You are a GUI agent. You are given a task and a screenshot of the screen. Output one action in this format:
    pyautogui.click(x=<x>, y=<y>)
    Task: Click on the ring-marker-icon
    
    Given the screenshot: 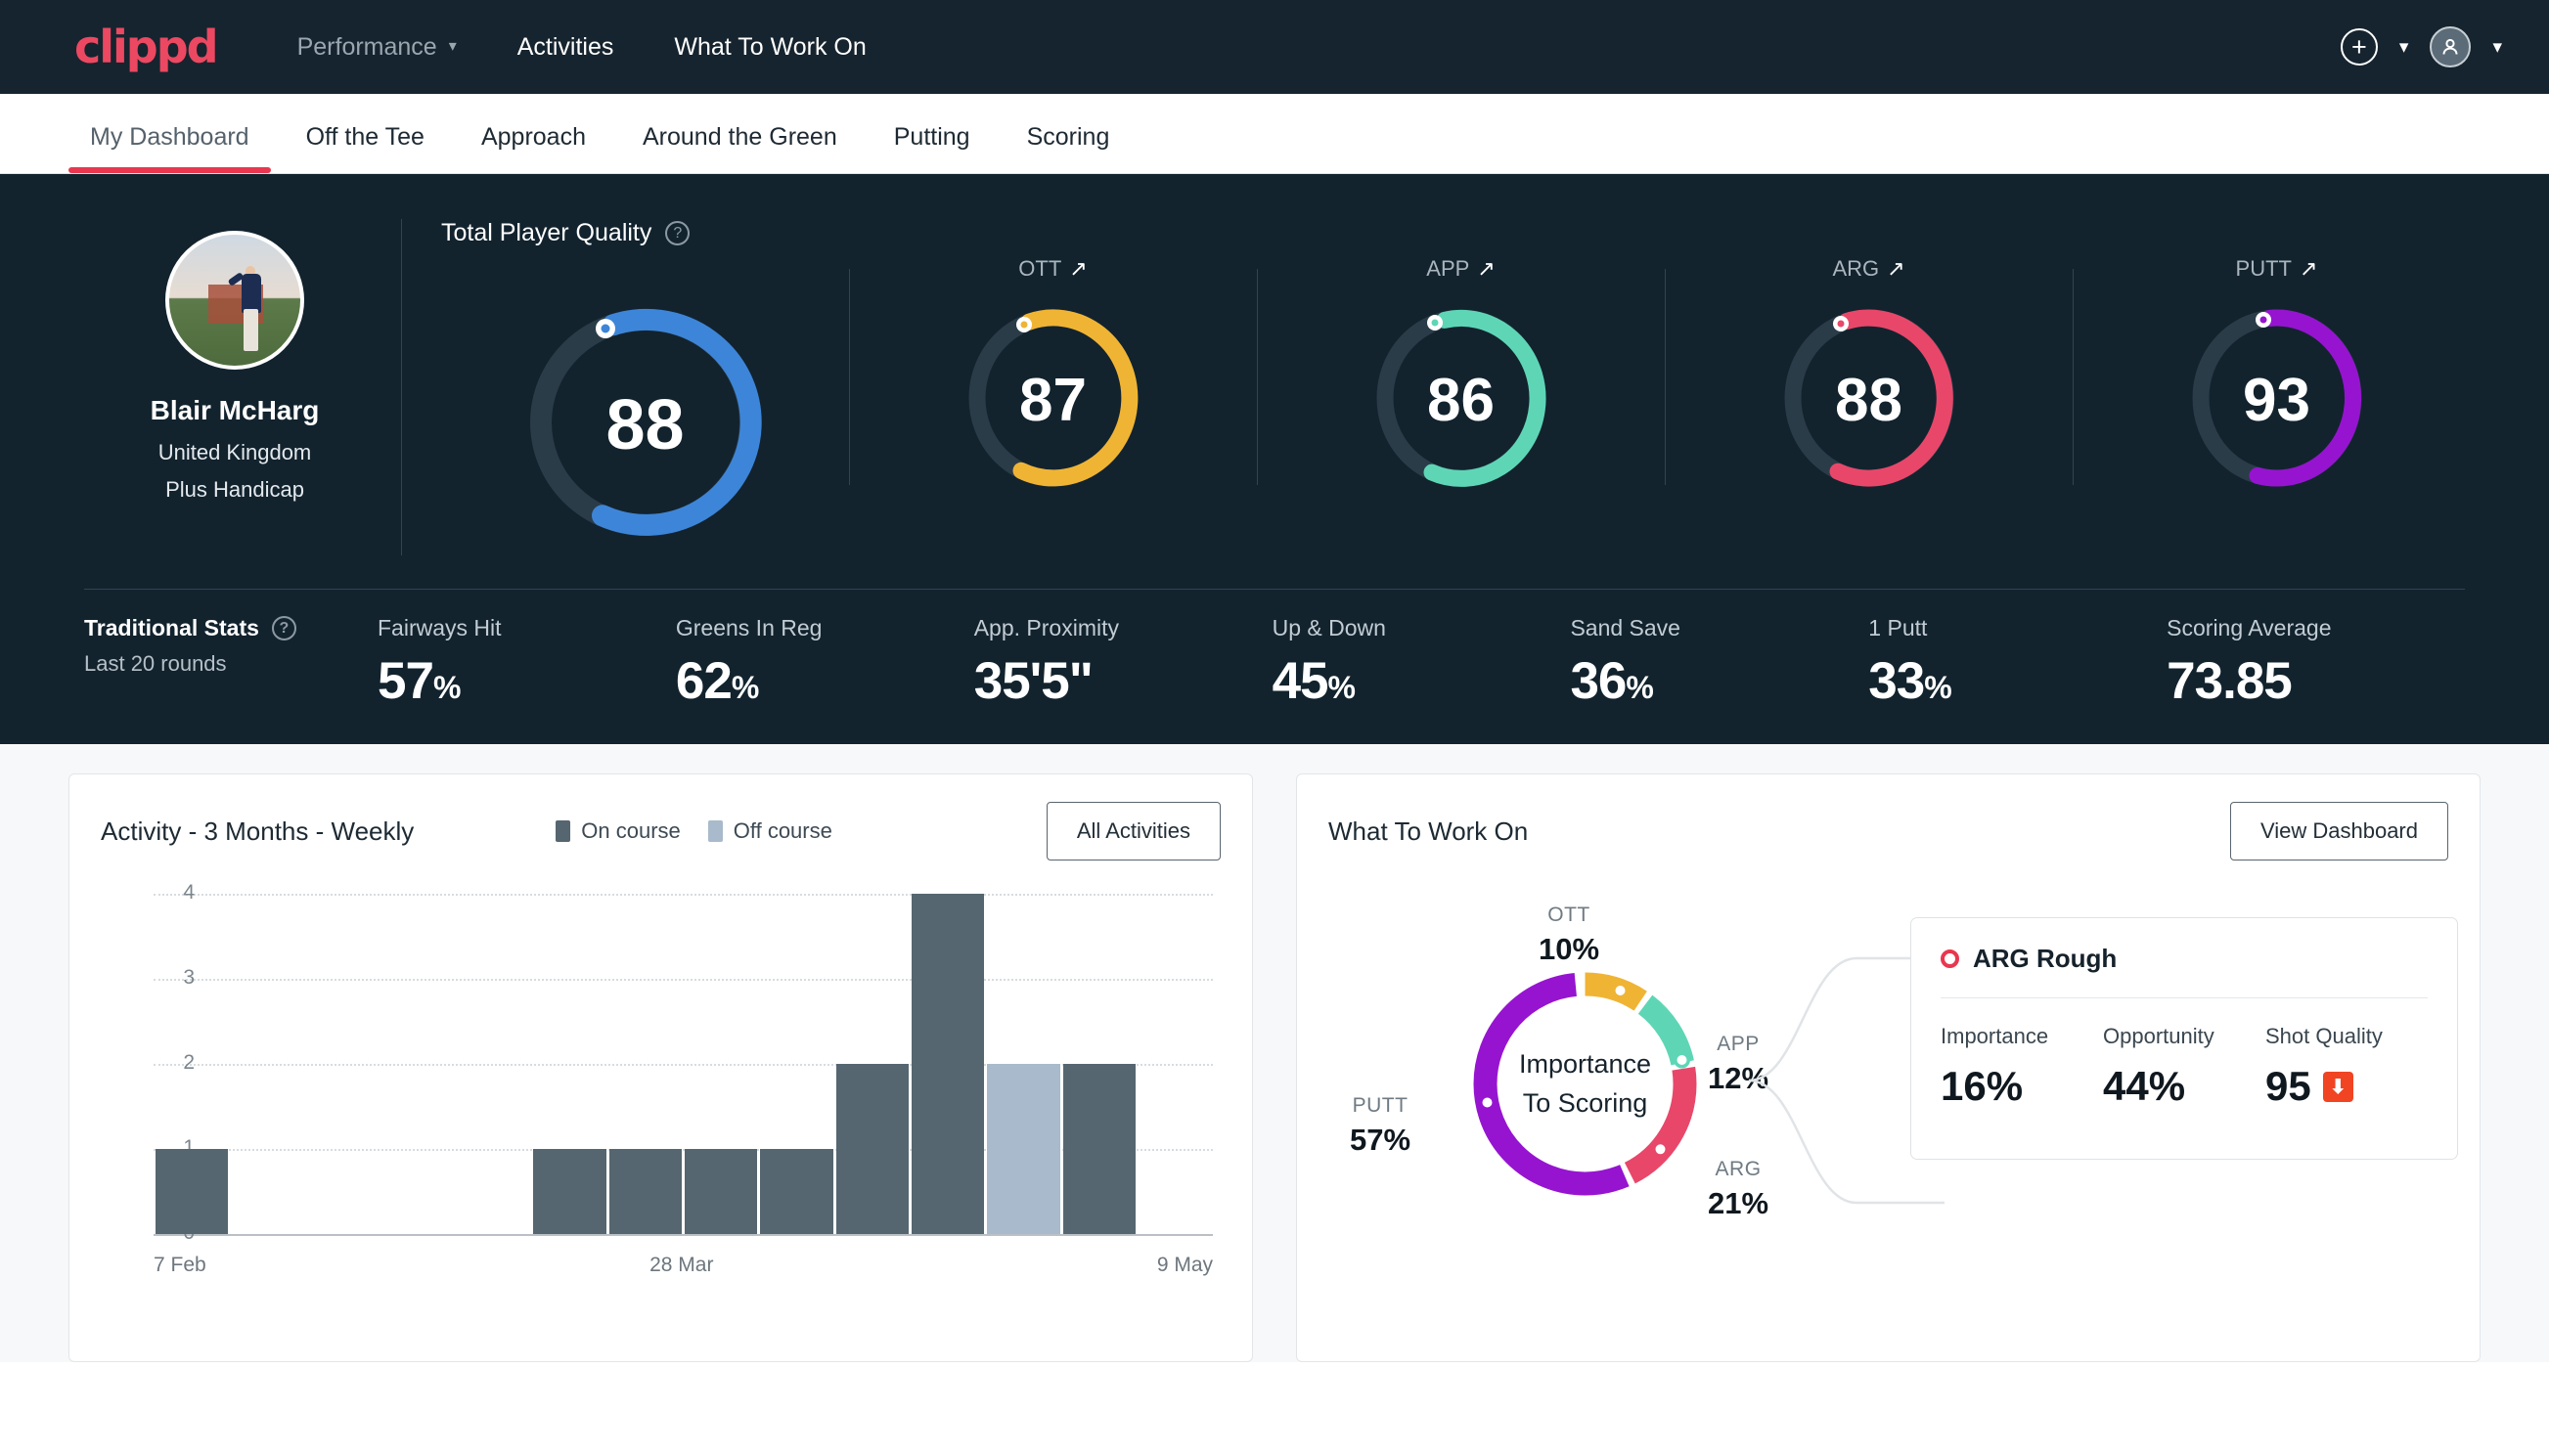 What is the action you would take?
    pyautogui.click(x=1950, y=958)
    